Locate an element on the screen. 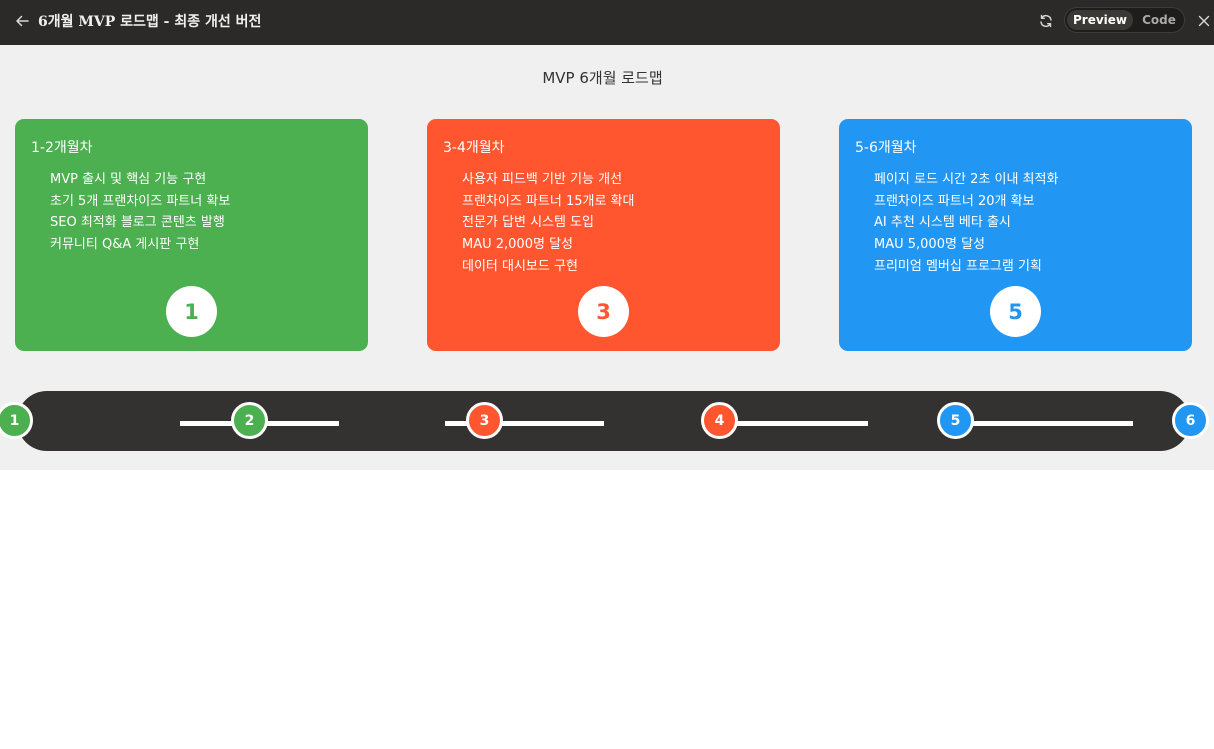 Image resolution: width=1214 pixels, height=749 pixels. list-item: 페이지 로드 시간 2초 이내 최적화 is located at coordinates (966, 179).